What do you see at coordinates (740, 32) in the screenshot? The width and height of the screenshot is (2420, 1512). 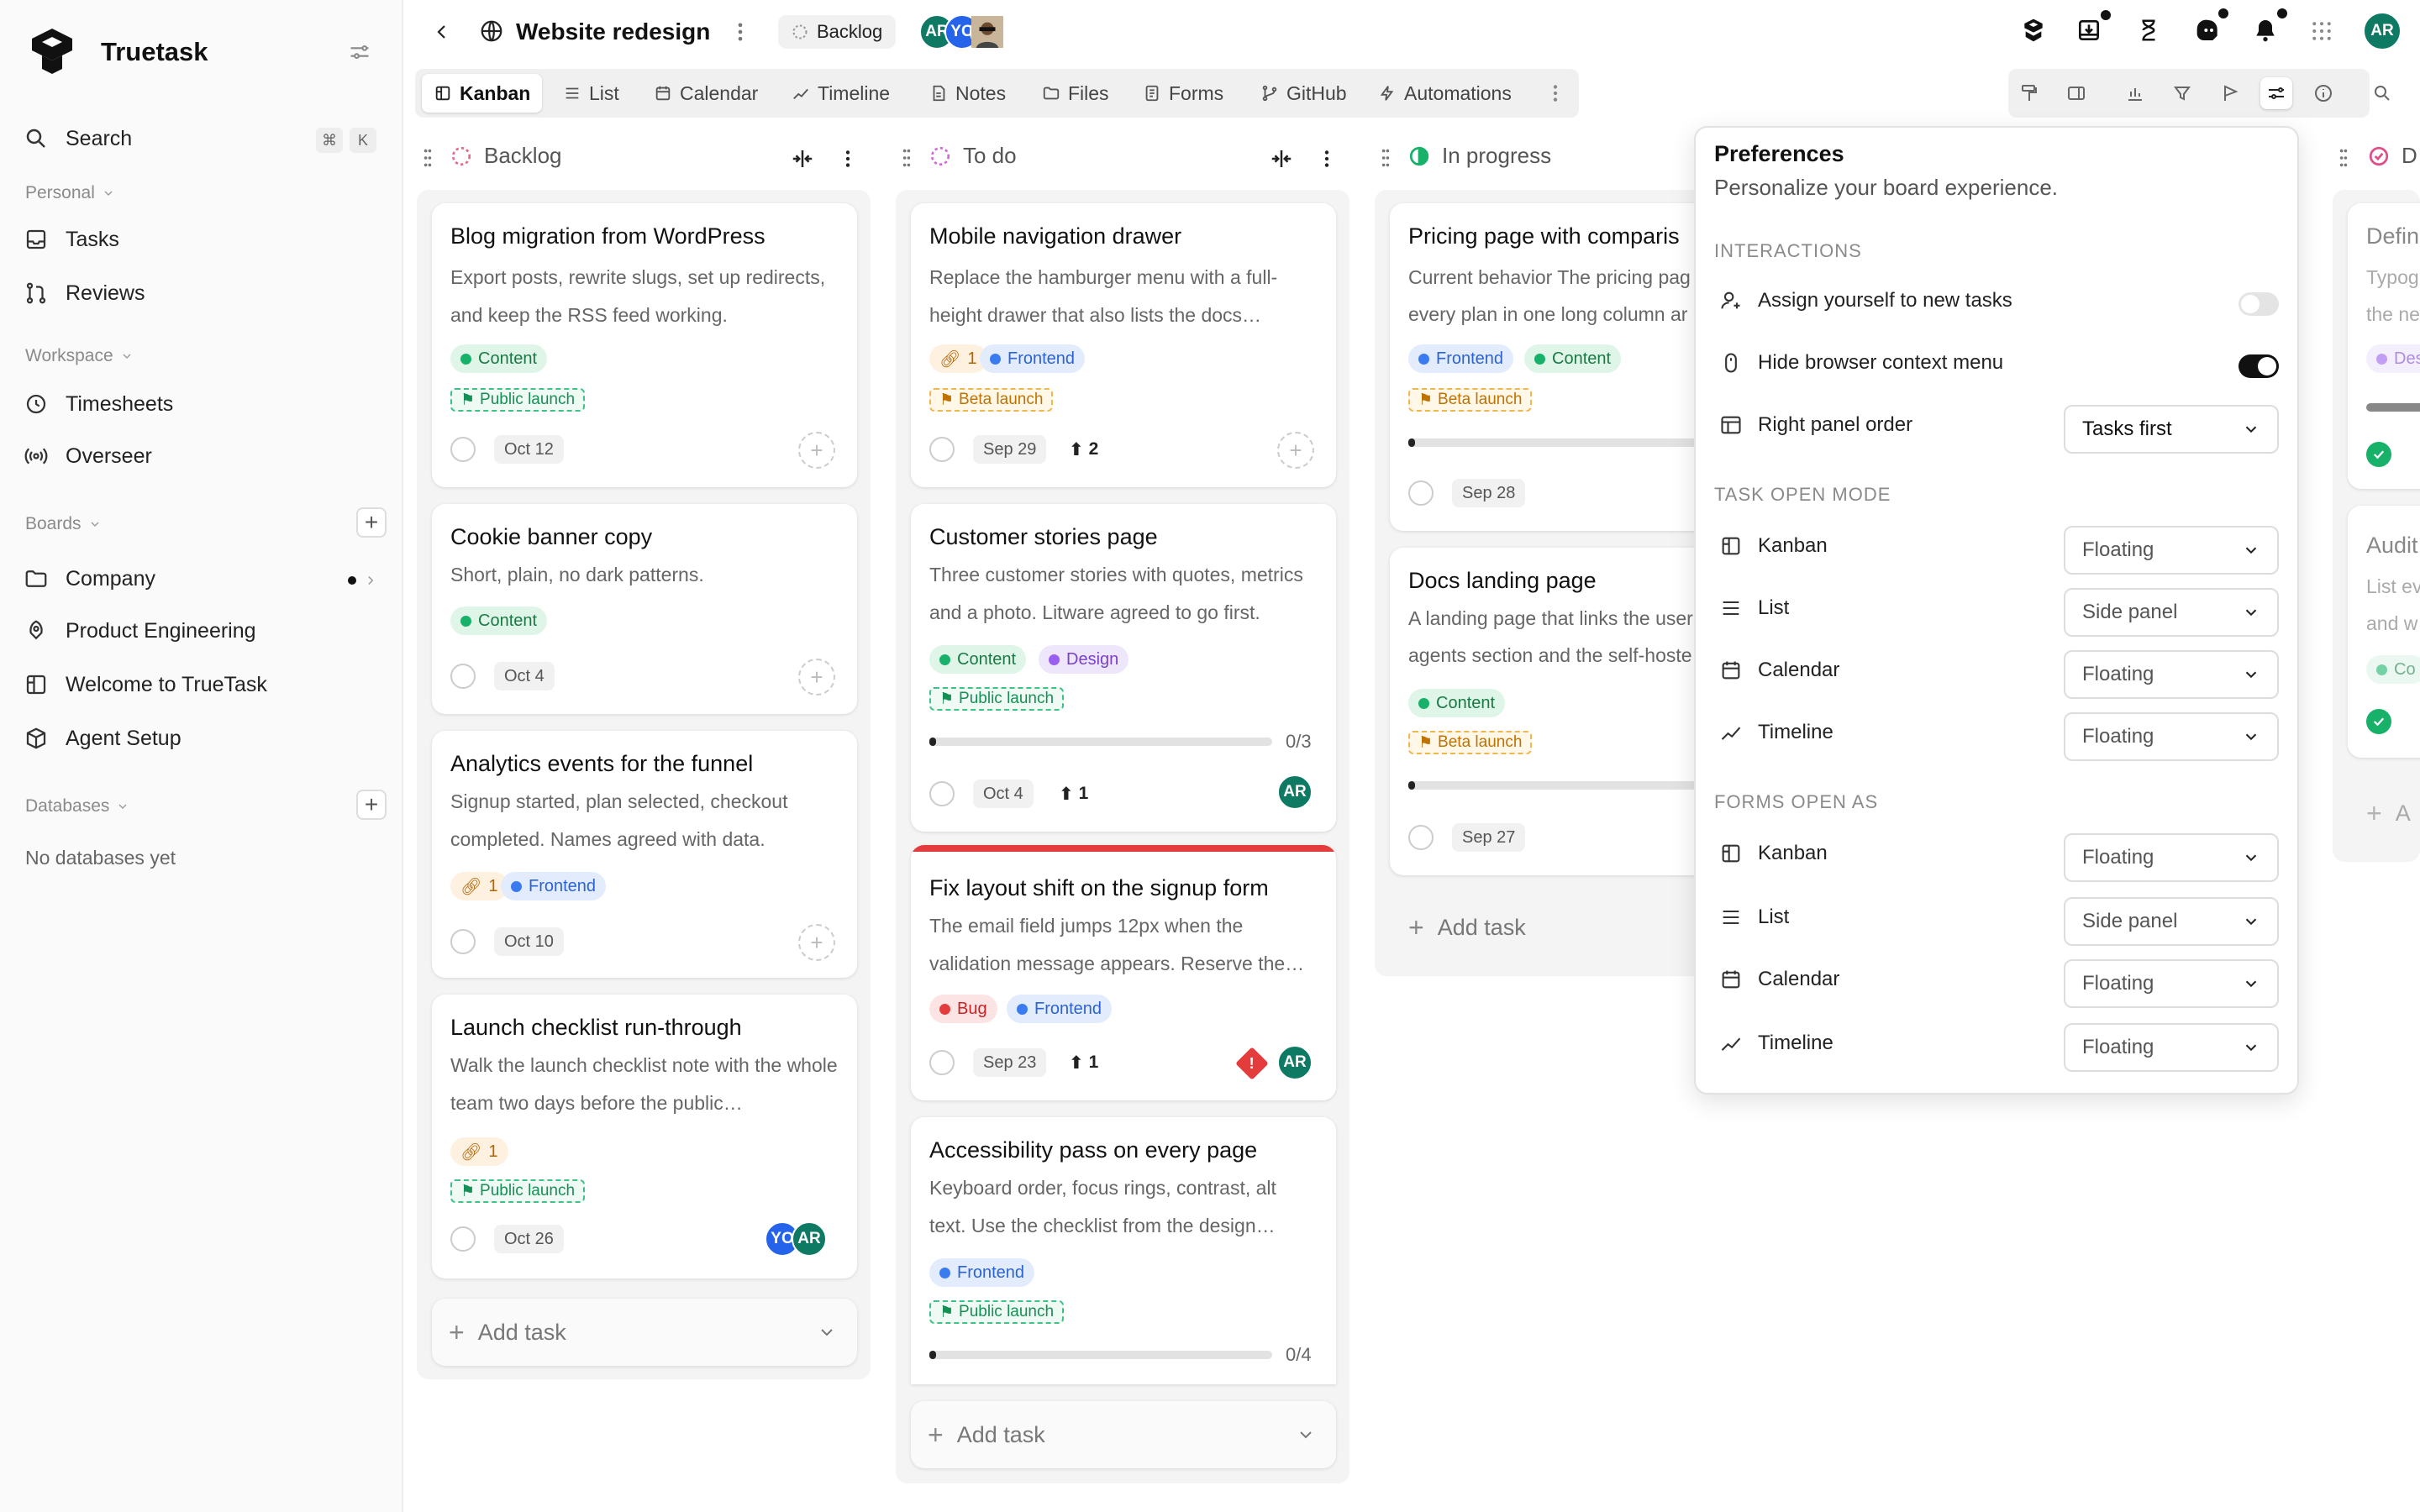 I see `board-more-icon` at bounding box center [740, 32].